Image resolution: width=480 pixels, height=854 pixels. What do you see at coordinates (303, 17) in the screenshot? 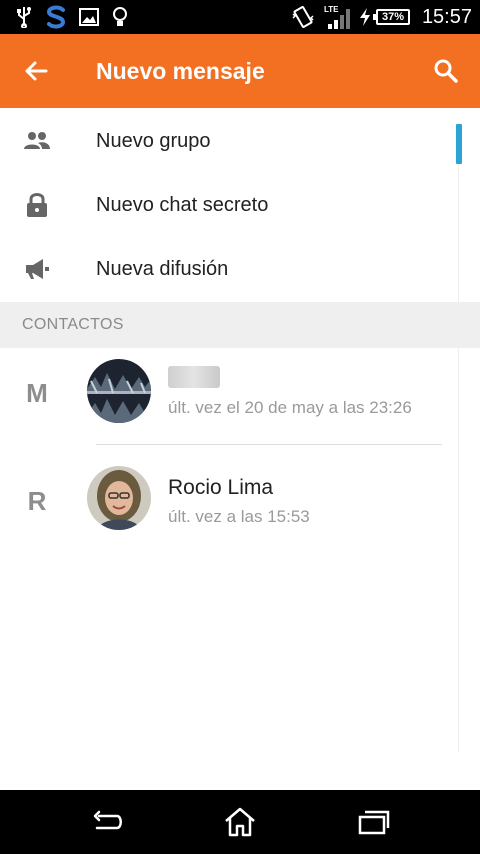
I see `vibrate-icon` at bounding box center [303, 17].